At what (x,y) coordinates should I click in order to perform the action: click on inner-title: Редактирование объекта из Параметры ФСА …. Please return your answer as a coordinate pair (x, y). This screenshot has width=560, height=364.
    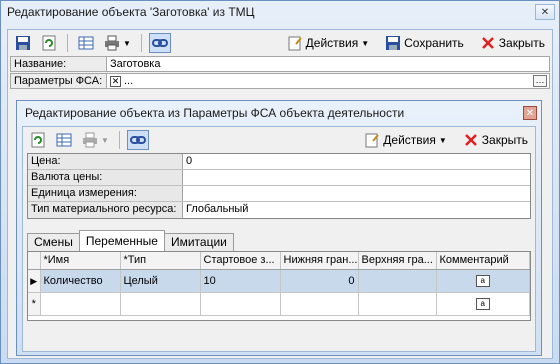
    Looking at the image, I should click on (215, 113).